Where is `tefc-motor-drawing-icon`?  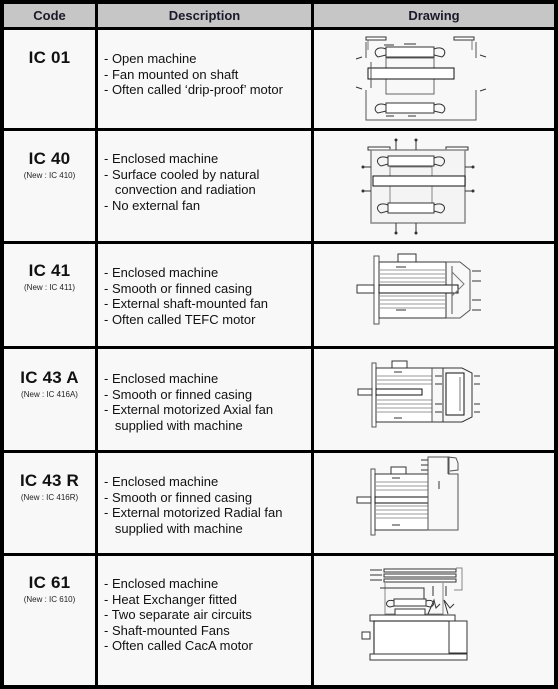
tefc-motor-drawing-icon is located at coordinates (434, 295).